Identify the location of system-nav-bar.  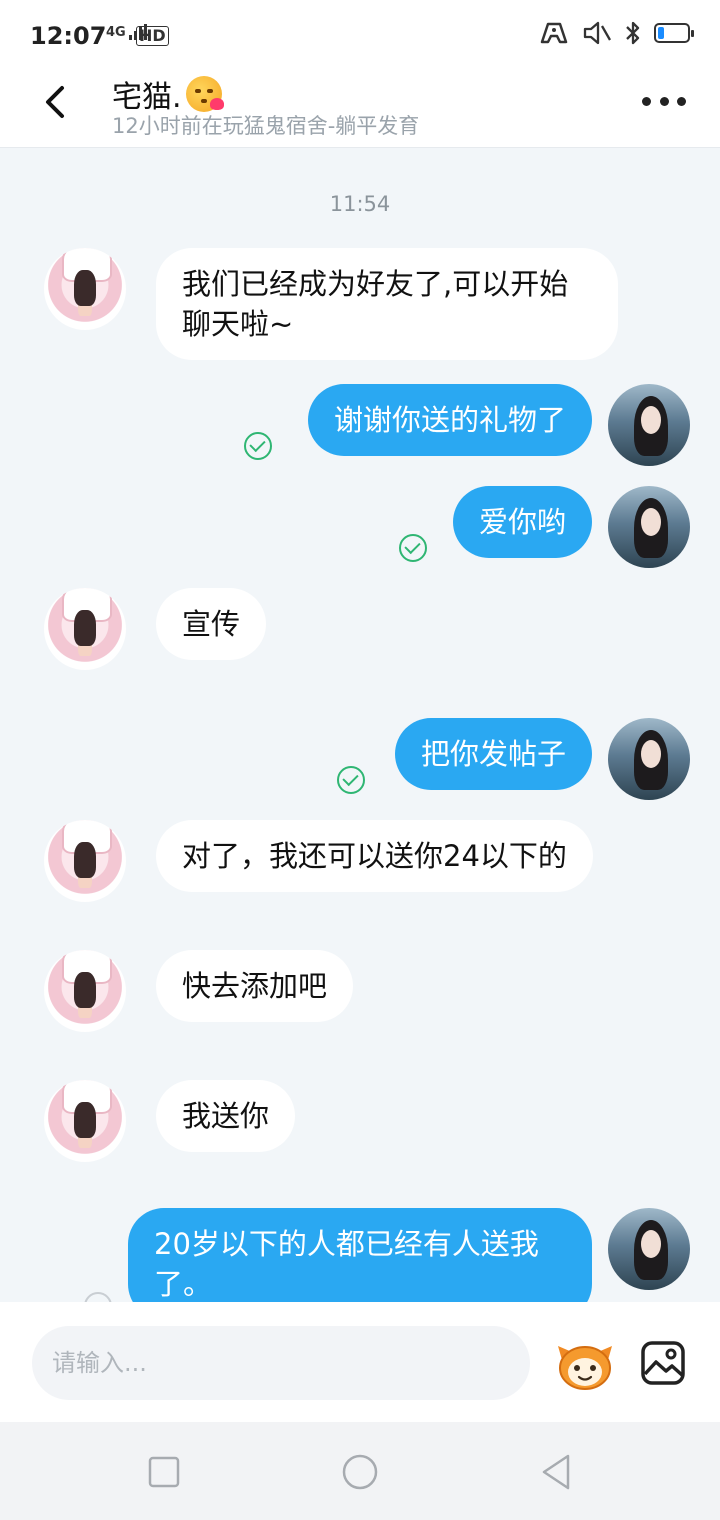
(360, 1471).